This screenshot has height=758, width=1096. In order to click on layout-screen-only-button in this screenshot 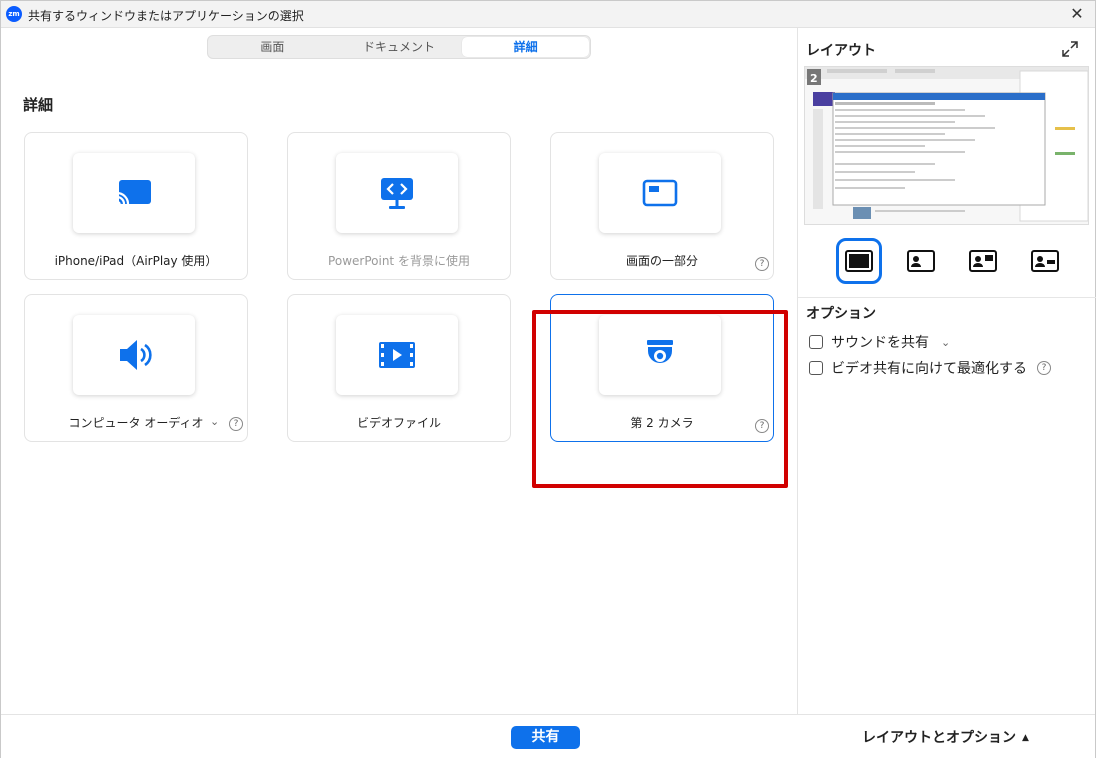, I will do `click(859, 261)`.